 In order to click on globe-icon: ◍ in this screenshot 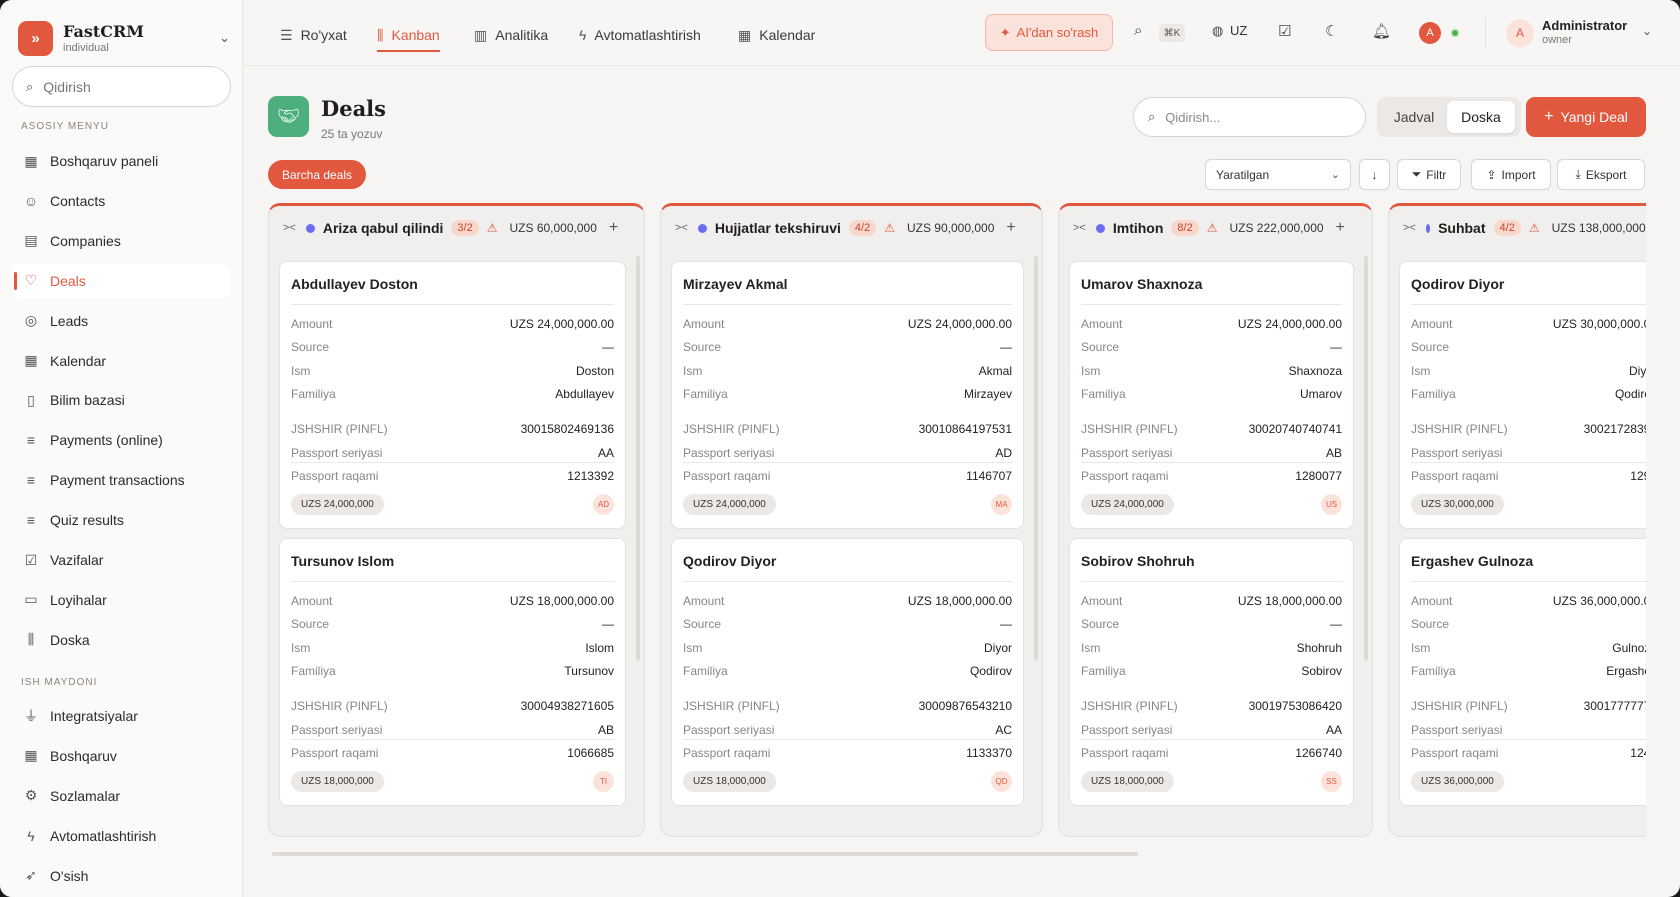, I will do `click(1217, 31)`.